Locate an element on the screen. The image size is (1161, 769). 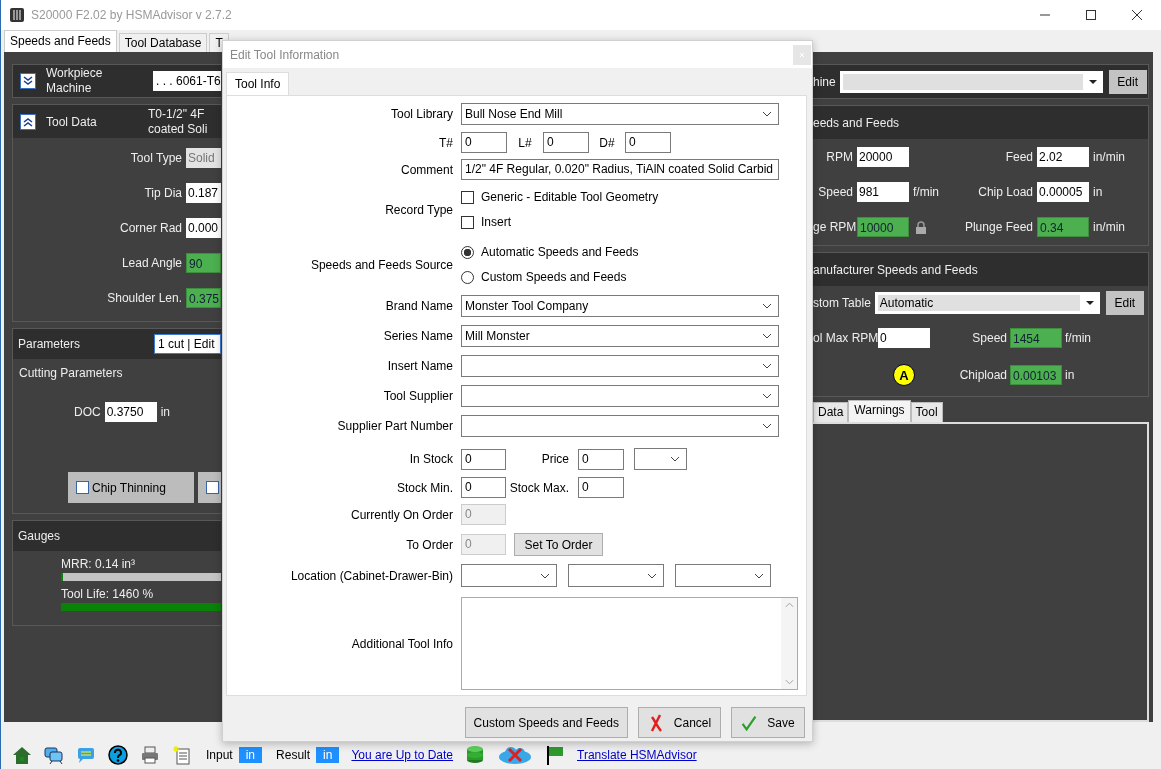
field-label: stom Table is located at coordinates (842, 303).